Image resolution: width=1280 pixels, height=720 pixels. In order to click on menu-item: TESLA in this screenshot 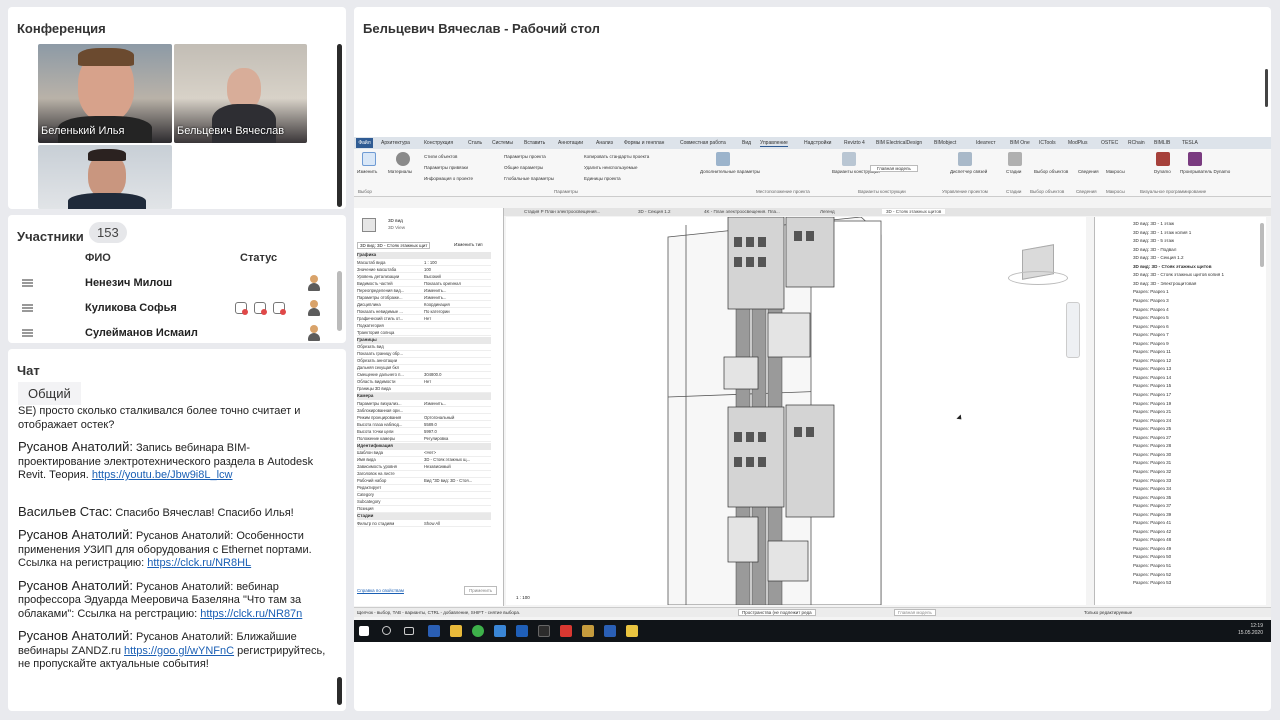, I will do `click(1190, 143)`.